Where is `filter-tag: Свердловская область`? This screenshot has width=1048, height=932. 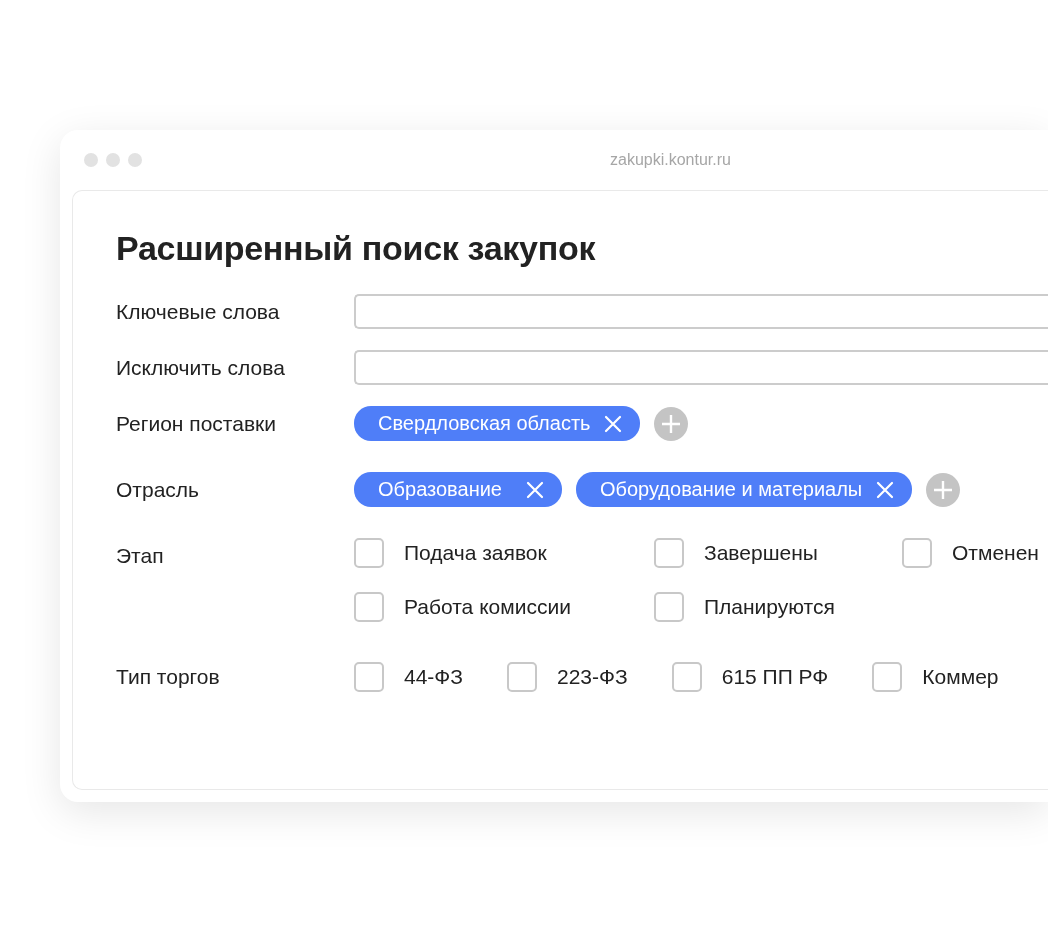
filter-tag: Свердловская область is located at coordinates (497, 423).